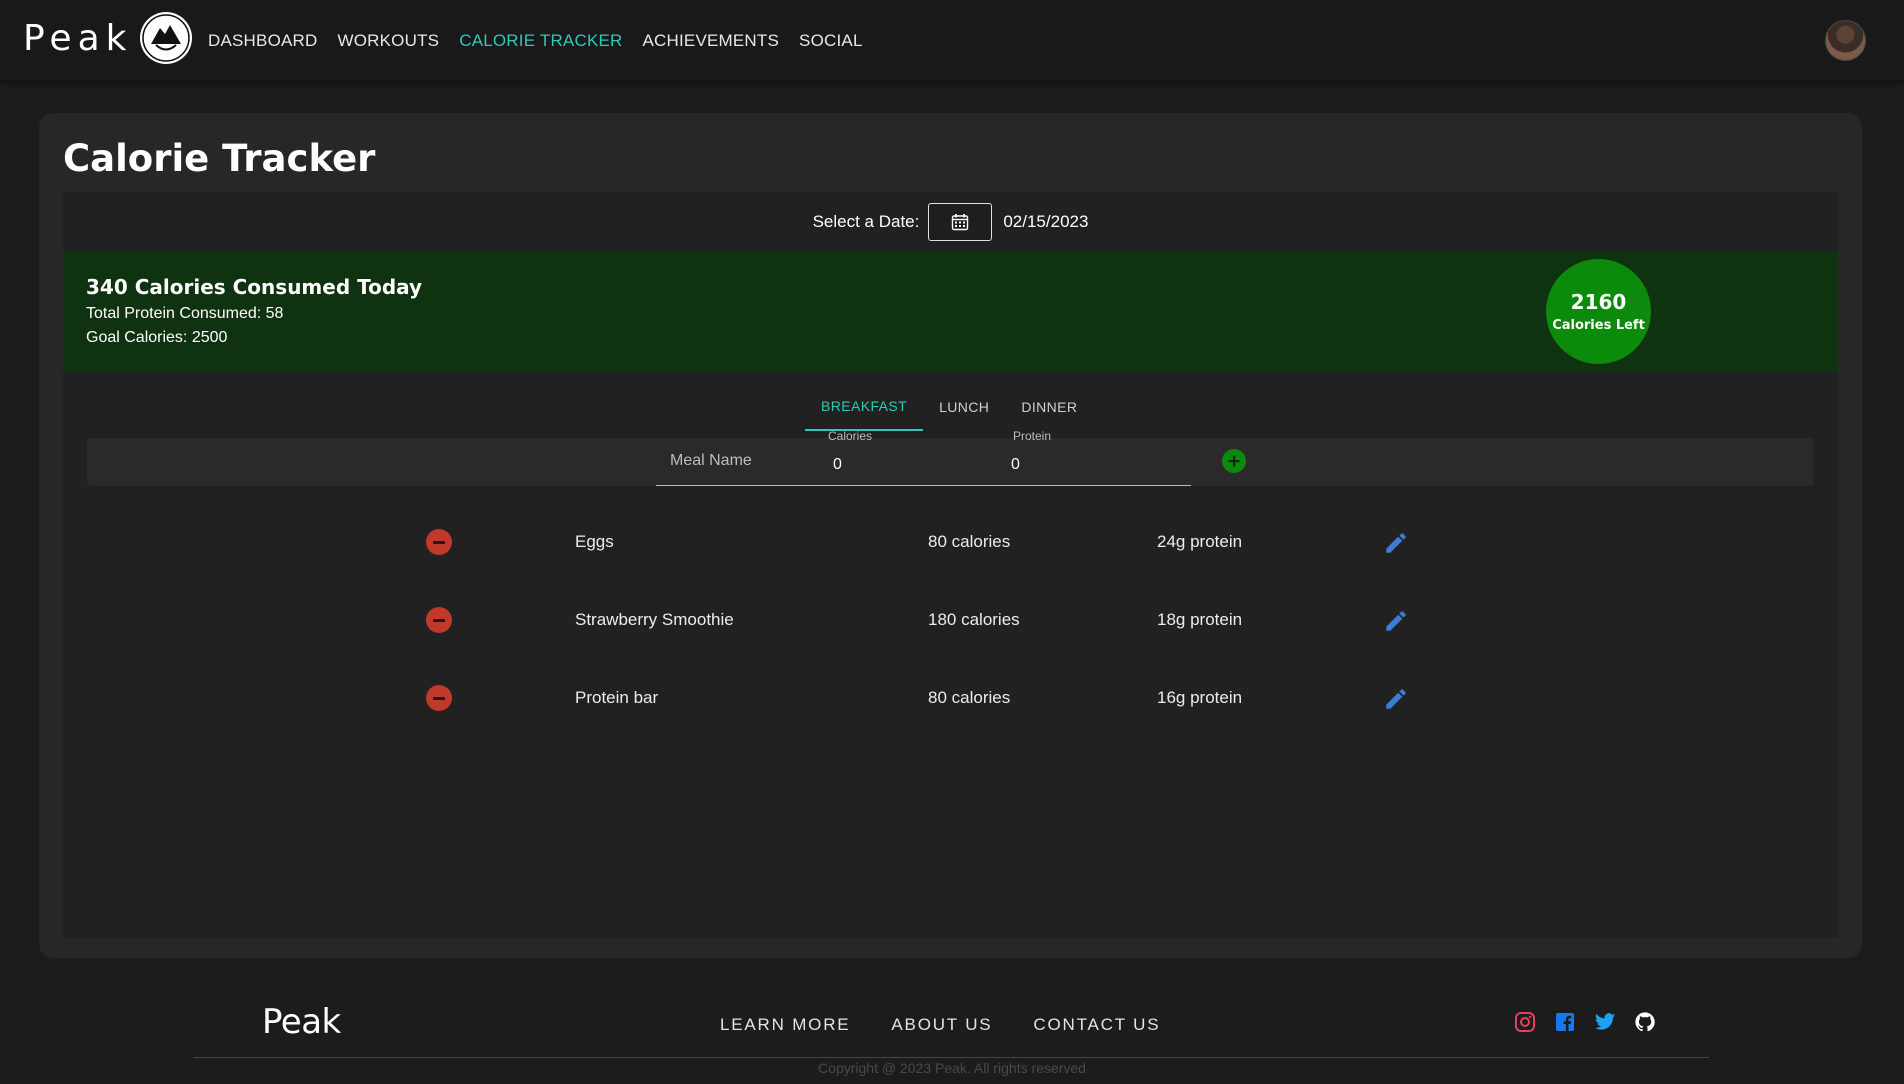  I want to click on meal-tabs: BREAKFAST LUNCH DINNER, so click(949, 406).